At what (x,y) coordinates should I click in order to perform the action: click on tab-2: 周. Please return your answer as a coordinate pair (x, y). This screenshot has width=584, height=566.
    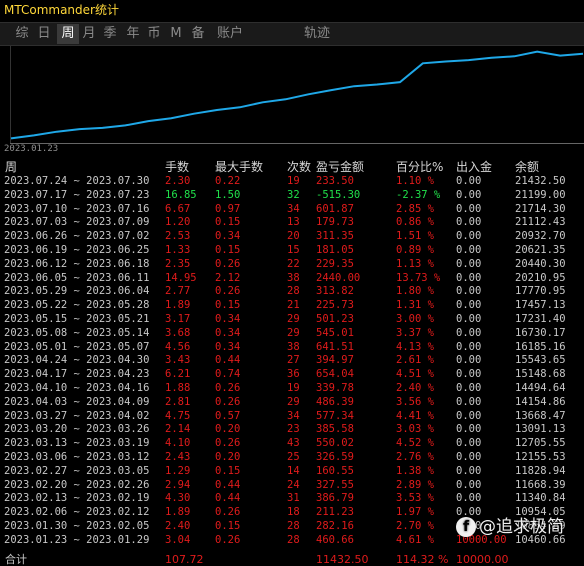
    Looking at the image, I should click on (68, 34).